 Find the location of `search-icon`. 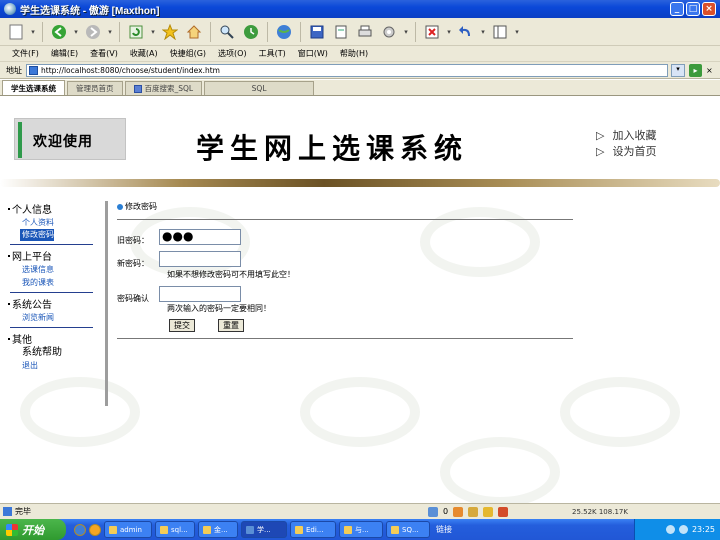

search-icon is located at coordinates (227, 32).